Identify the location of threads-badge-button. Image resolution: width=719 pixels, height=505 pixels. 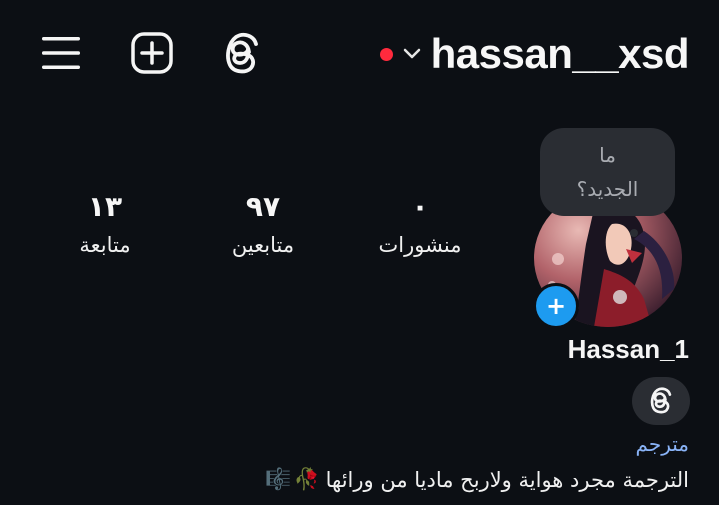
(661, 401).